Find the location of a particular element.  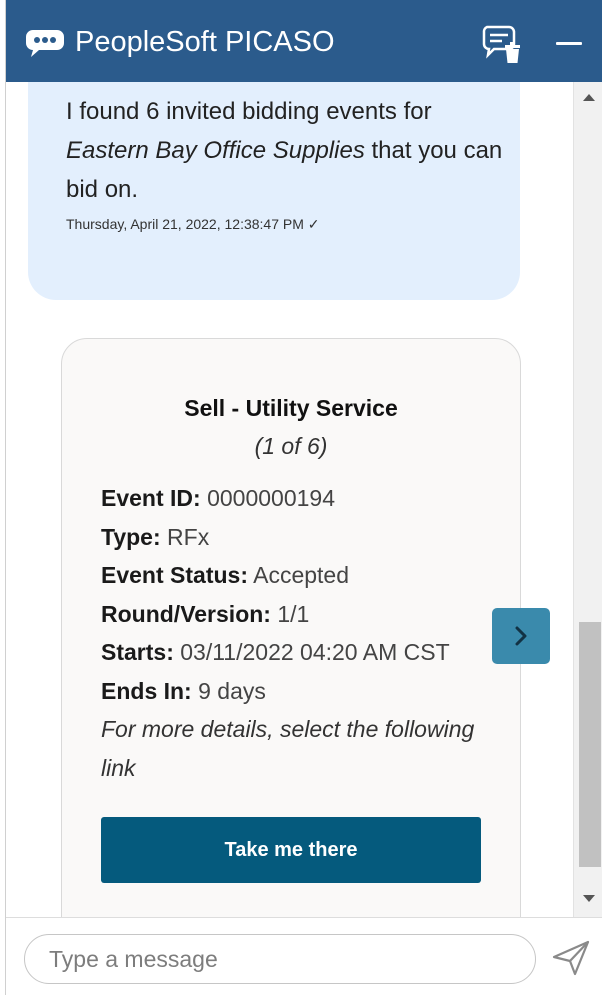

take-me-there-button: Take me there is located at coordinates (291, 850).